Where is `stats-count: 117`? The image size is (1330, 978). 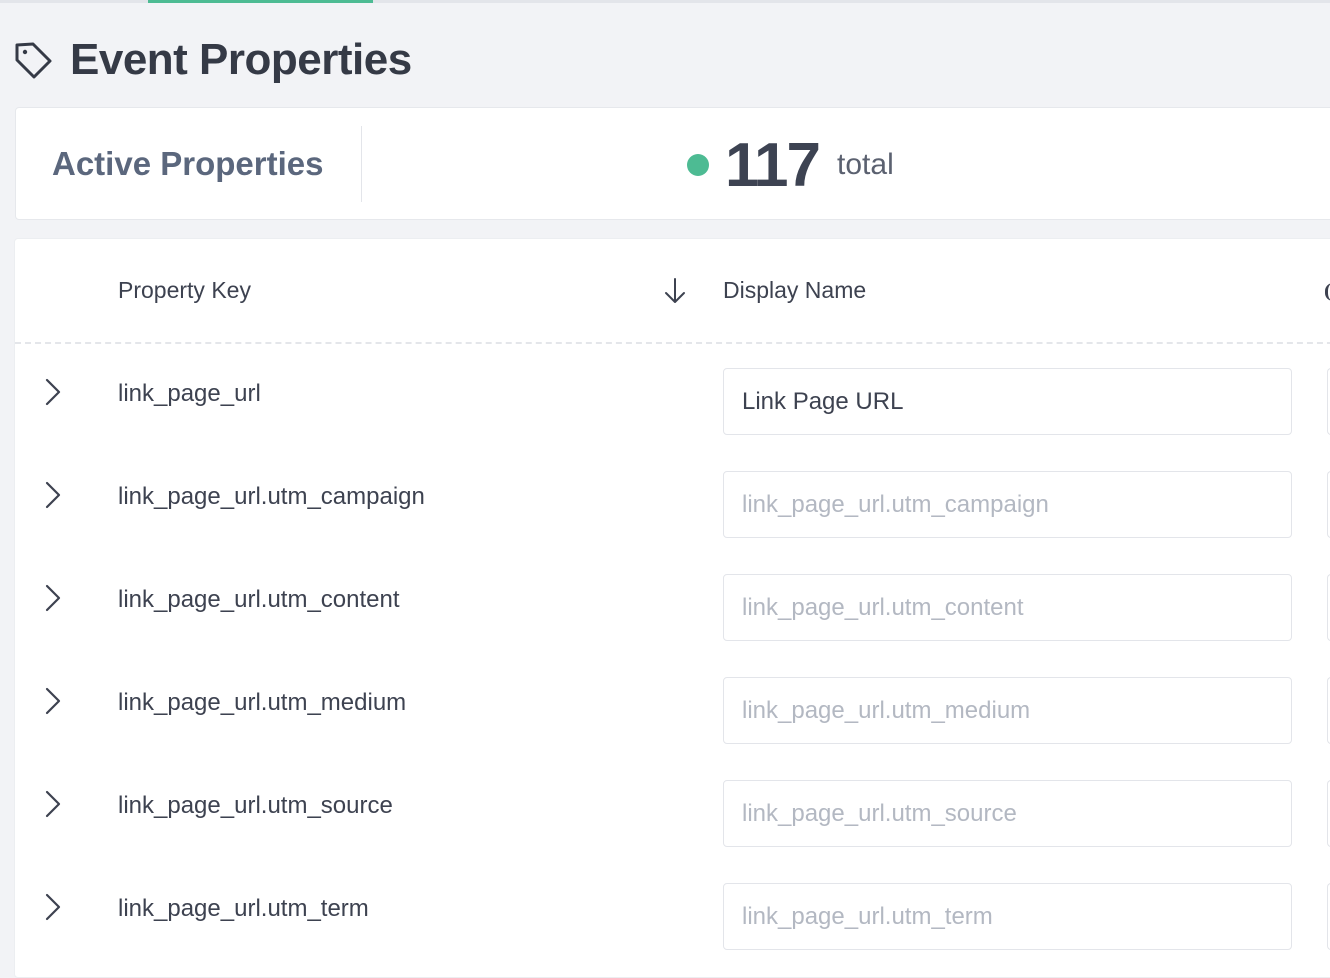 stats-count: 117 is located at coordinates (773, 165).